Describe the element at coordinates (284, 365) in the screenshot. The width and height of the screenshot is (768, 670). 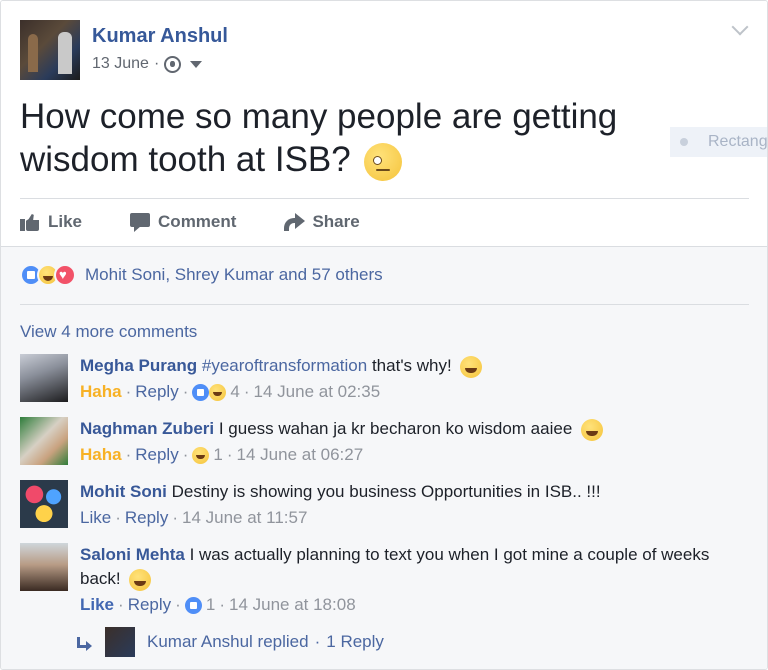
I see `hashtag-link: #yearoftransformation` at that location.